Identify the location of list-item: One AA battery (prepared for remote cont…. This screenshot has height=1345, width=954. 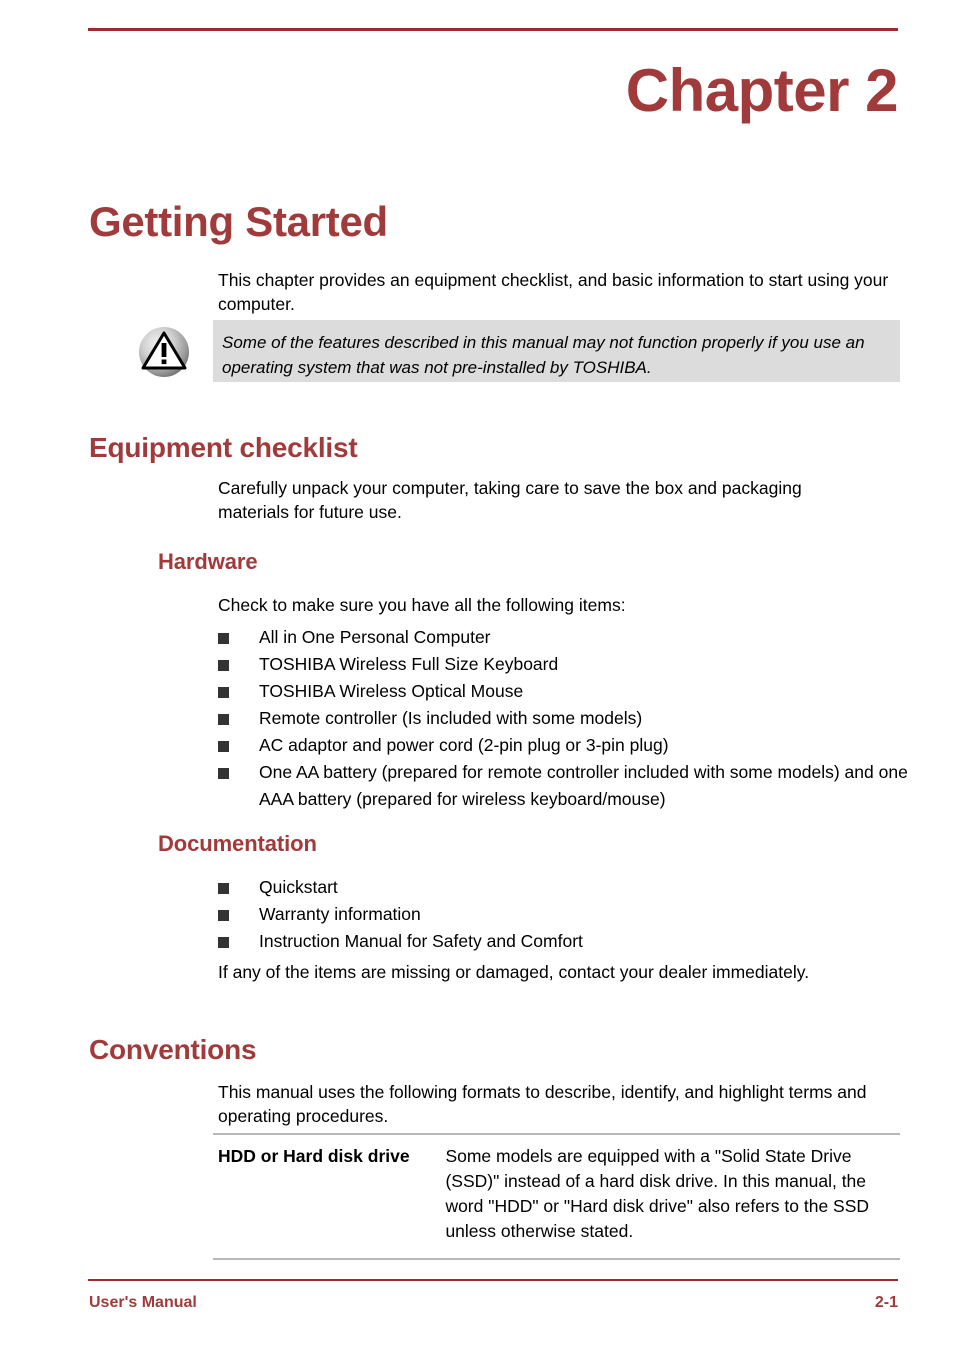
(563, 786).